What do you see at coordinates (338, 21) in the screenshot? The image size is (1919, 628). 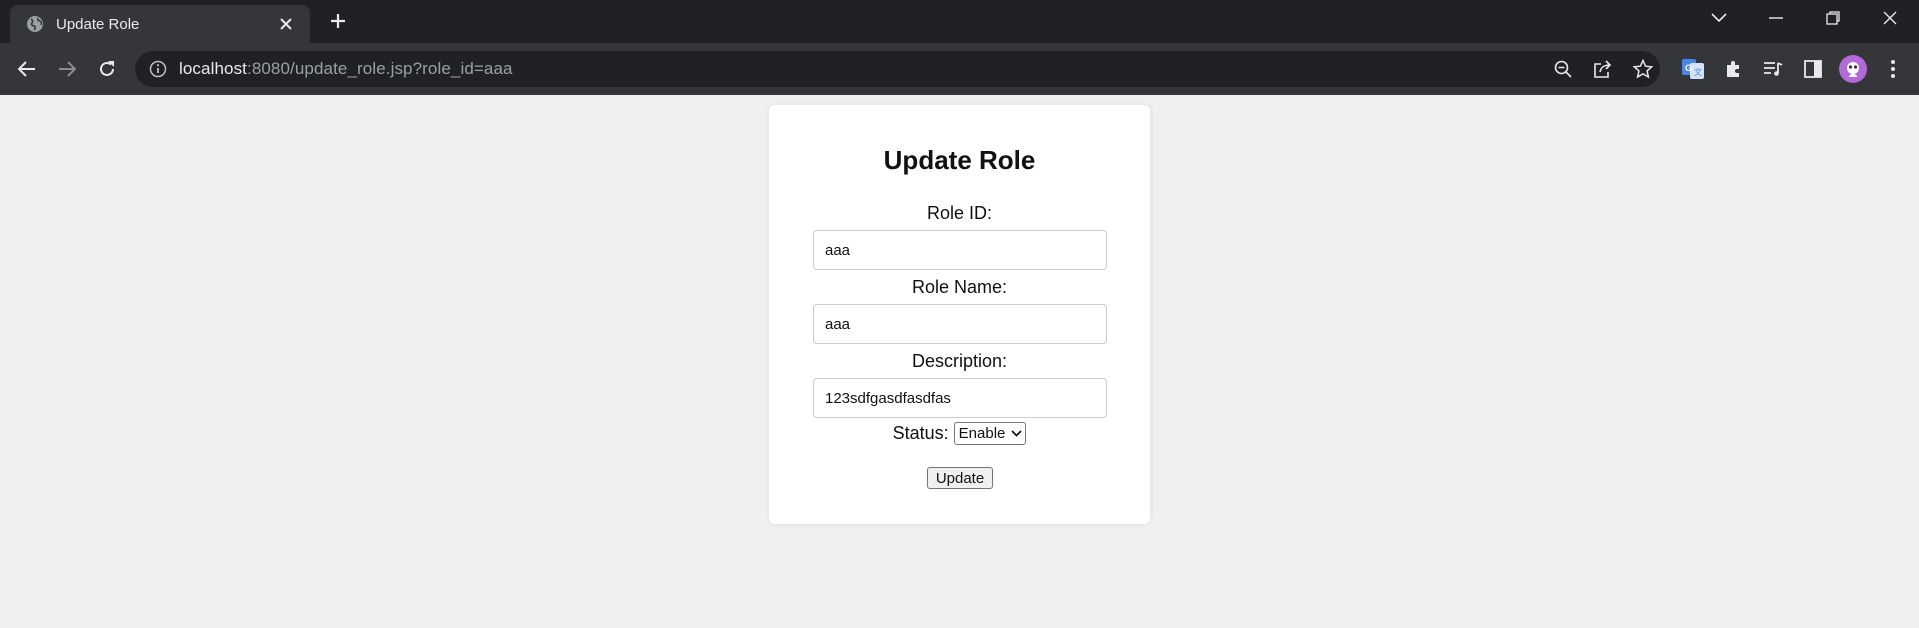 I see `plus-icon` at bounding box center [338, 21].